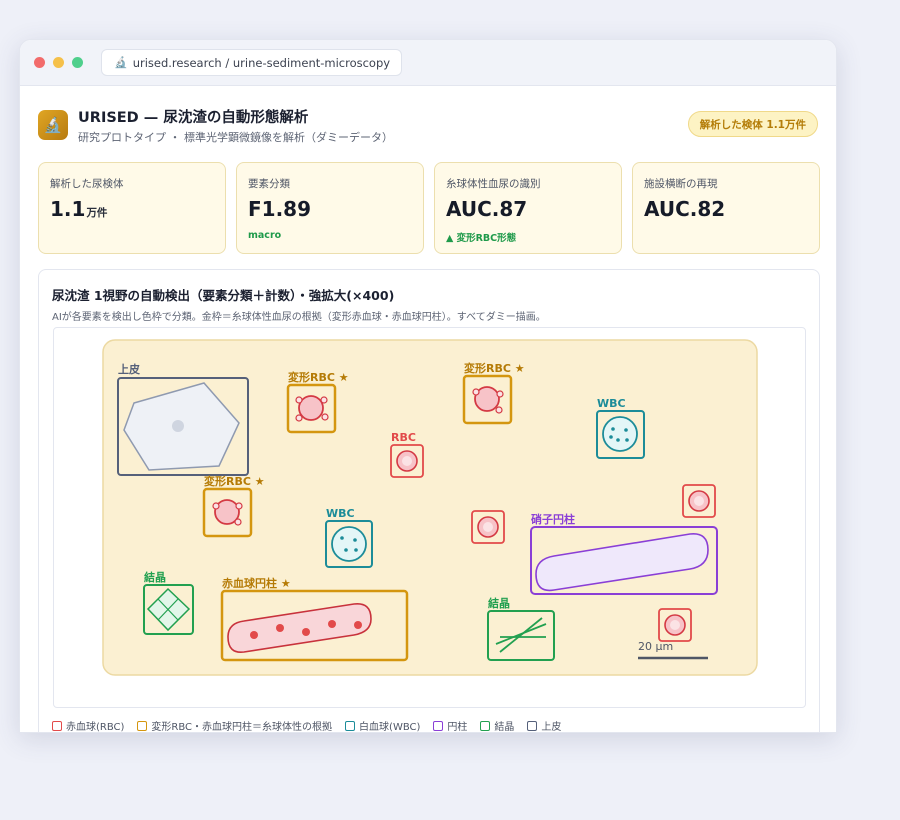  Describe the element at coordinates (97, 213) in the screenshot. I see `metric-unit: 万件` at that location.